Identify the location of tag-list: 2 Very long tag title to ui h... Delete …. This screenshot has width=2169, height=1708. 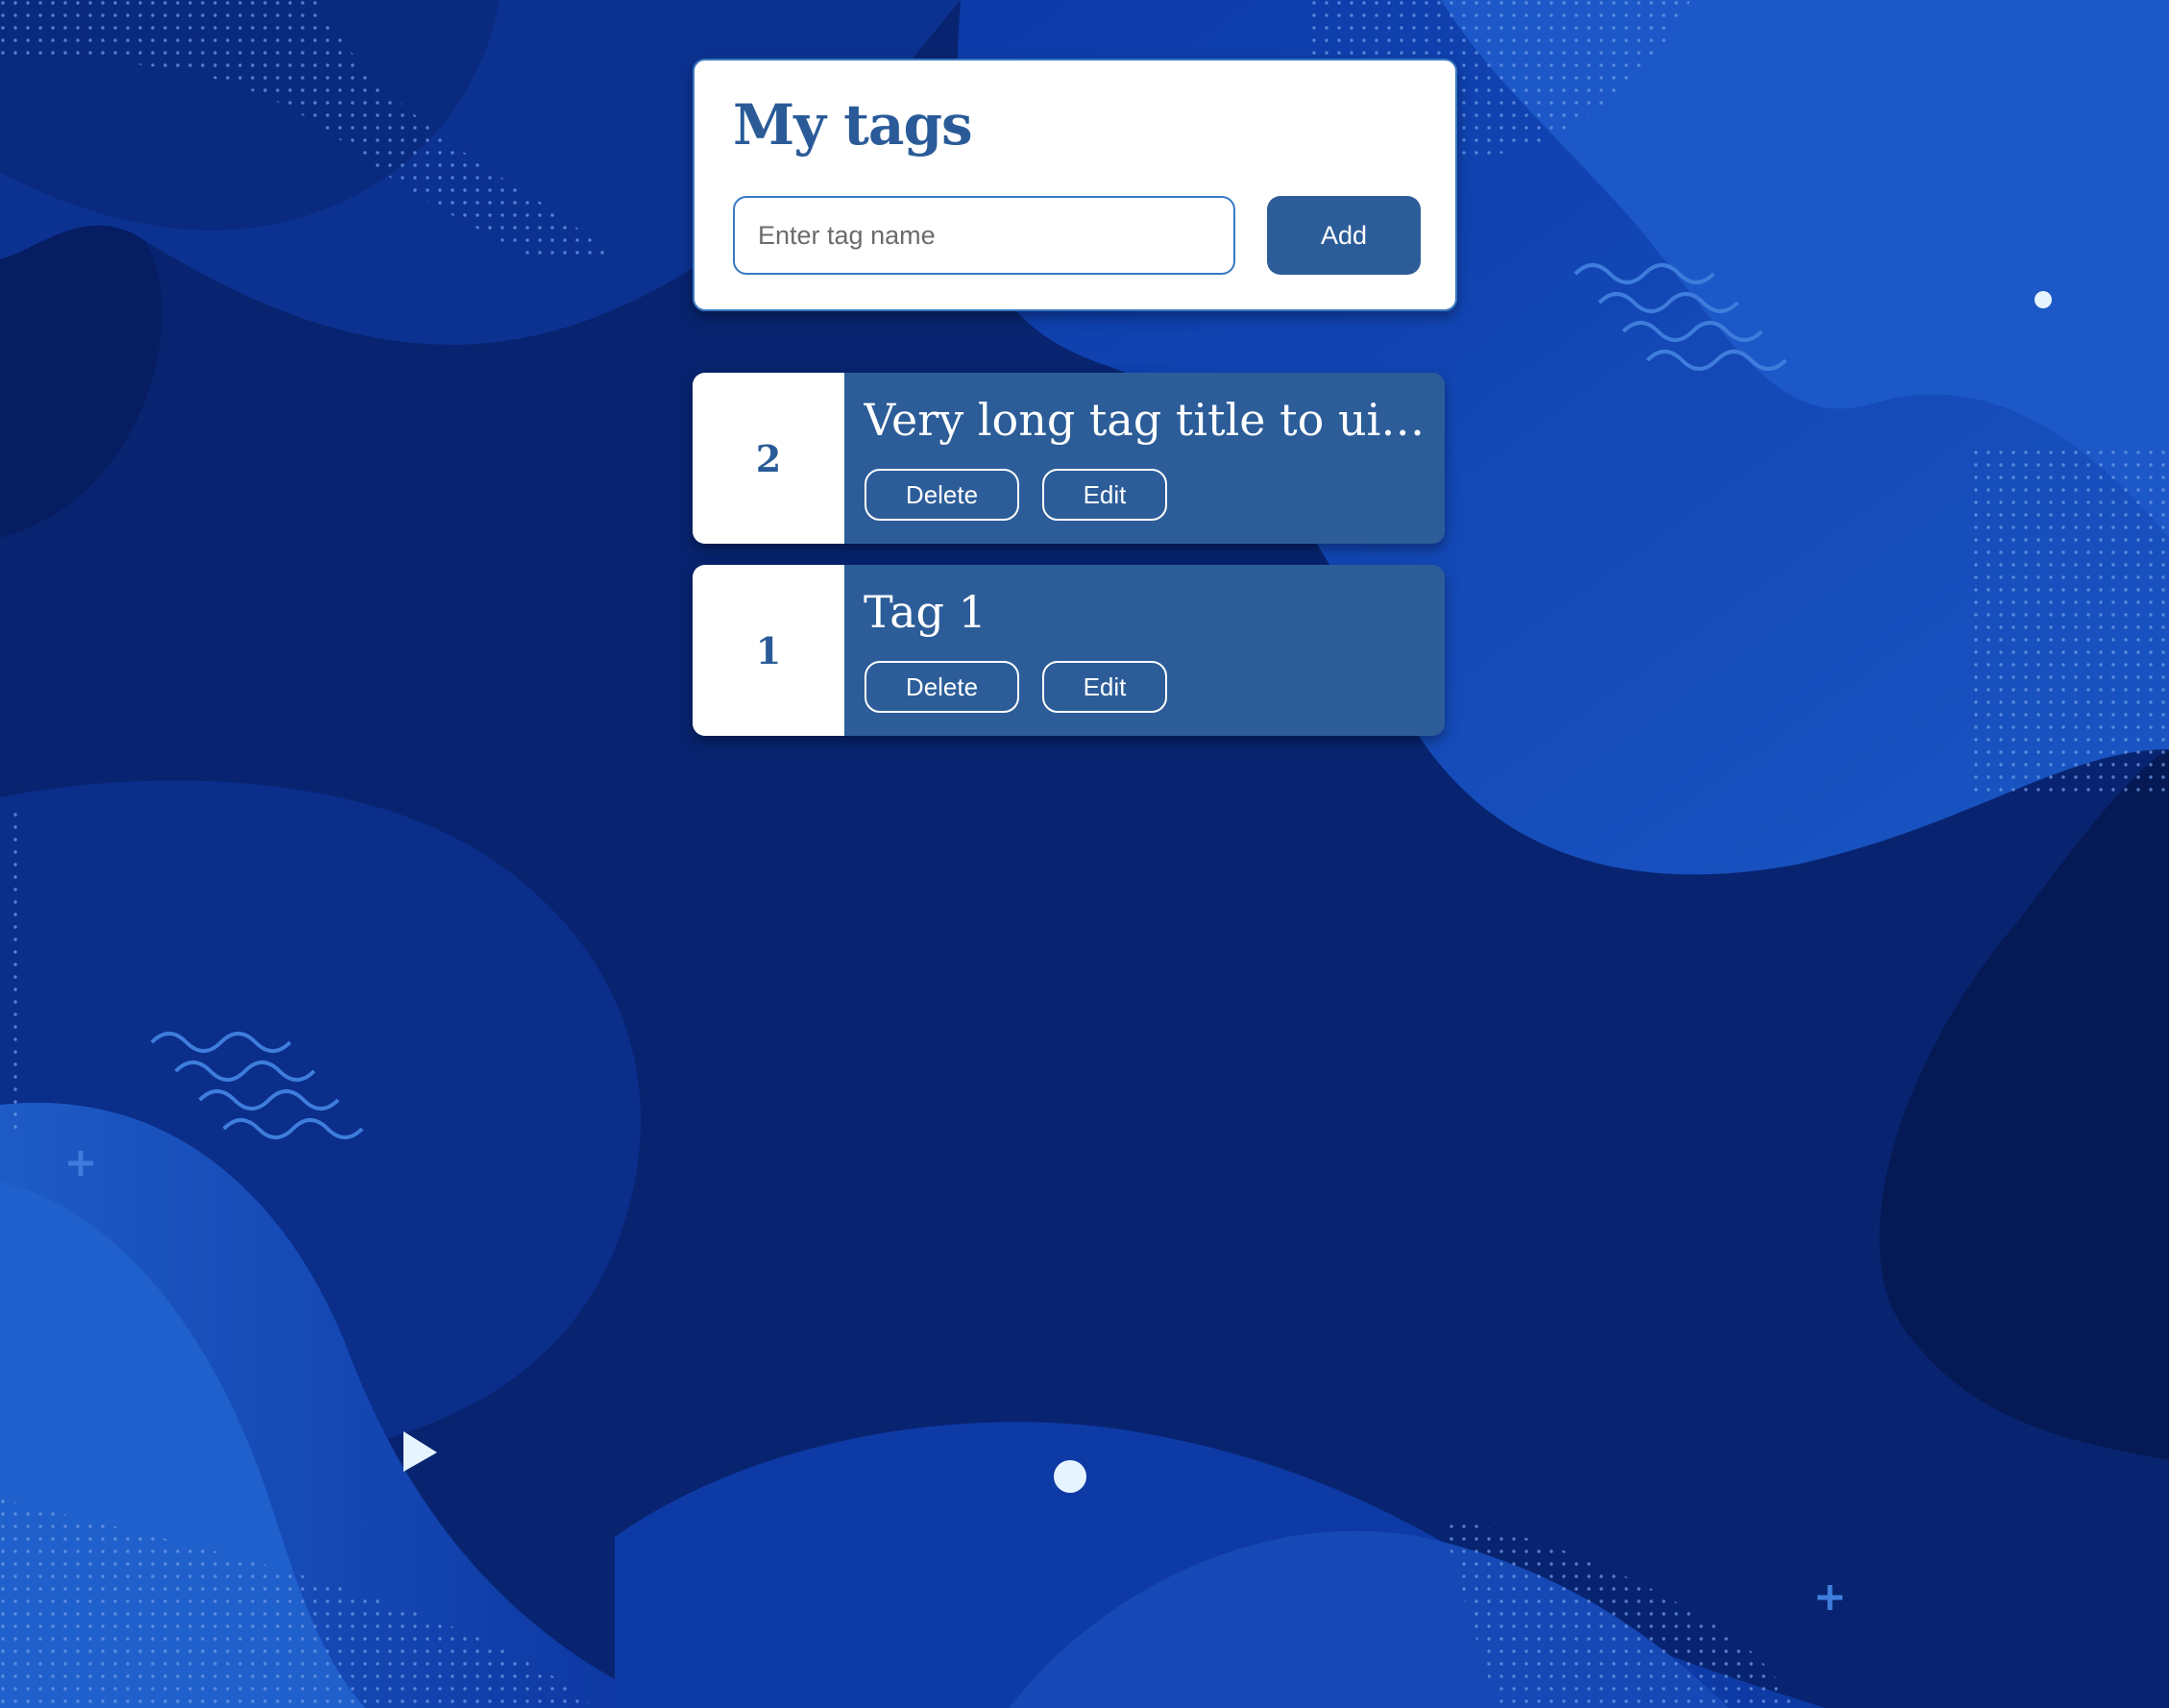
(1069, 565).